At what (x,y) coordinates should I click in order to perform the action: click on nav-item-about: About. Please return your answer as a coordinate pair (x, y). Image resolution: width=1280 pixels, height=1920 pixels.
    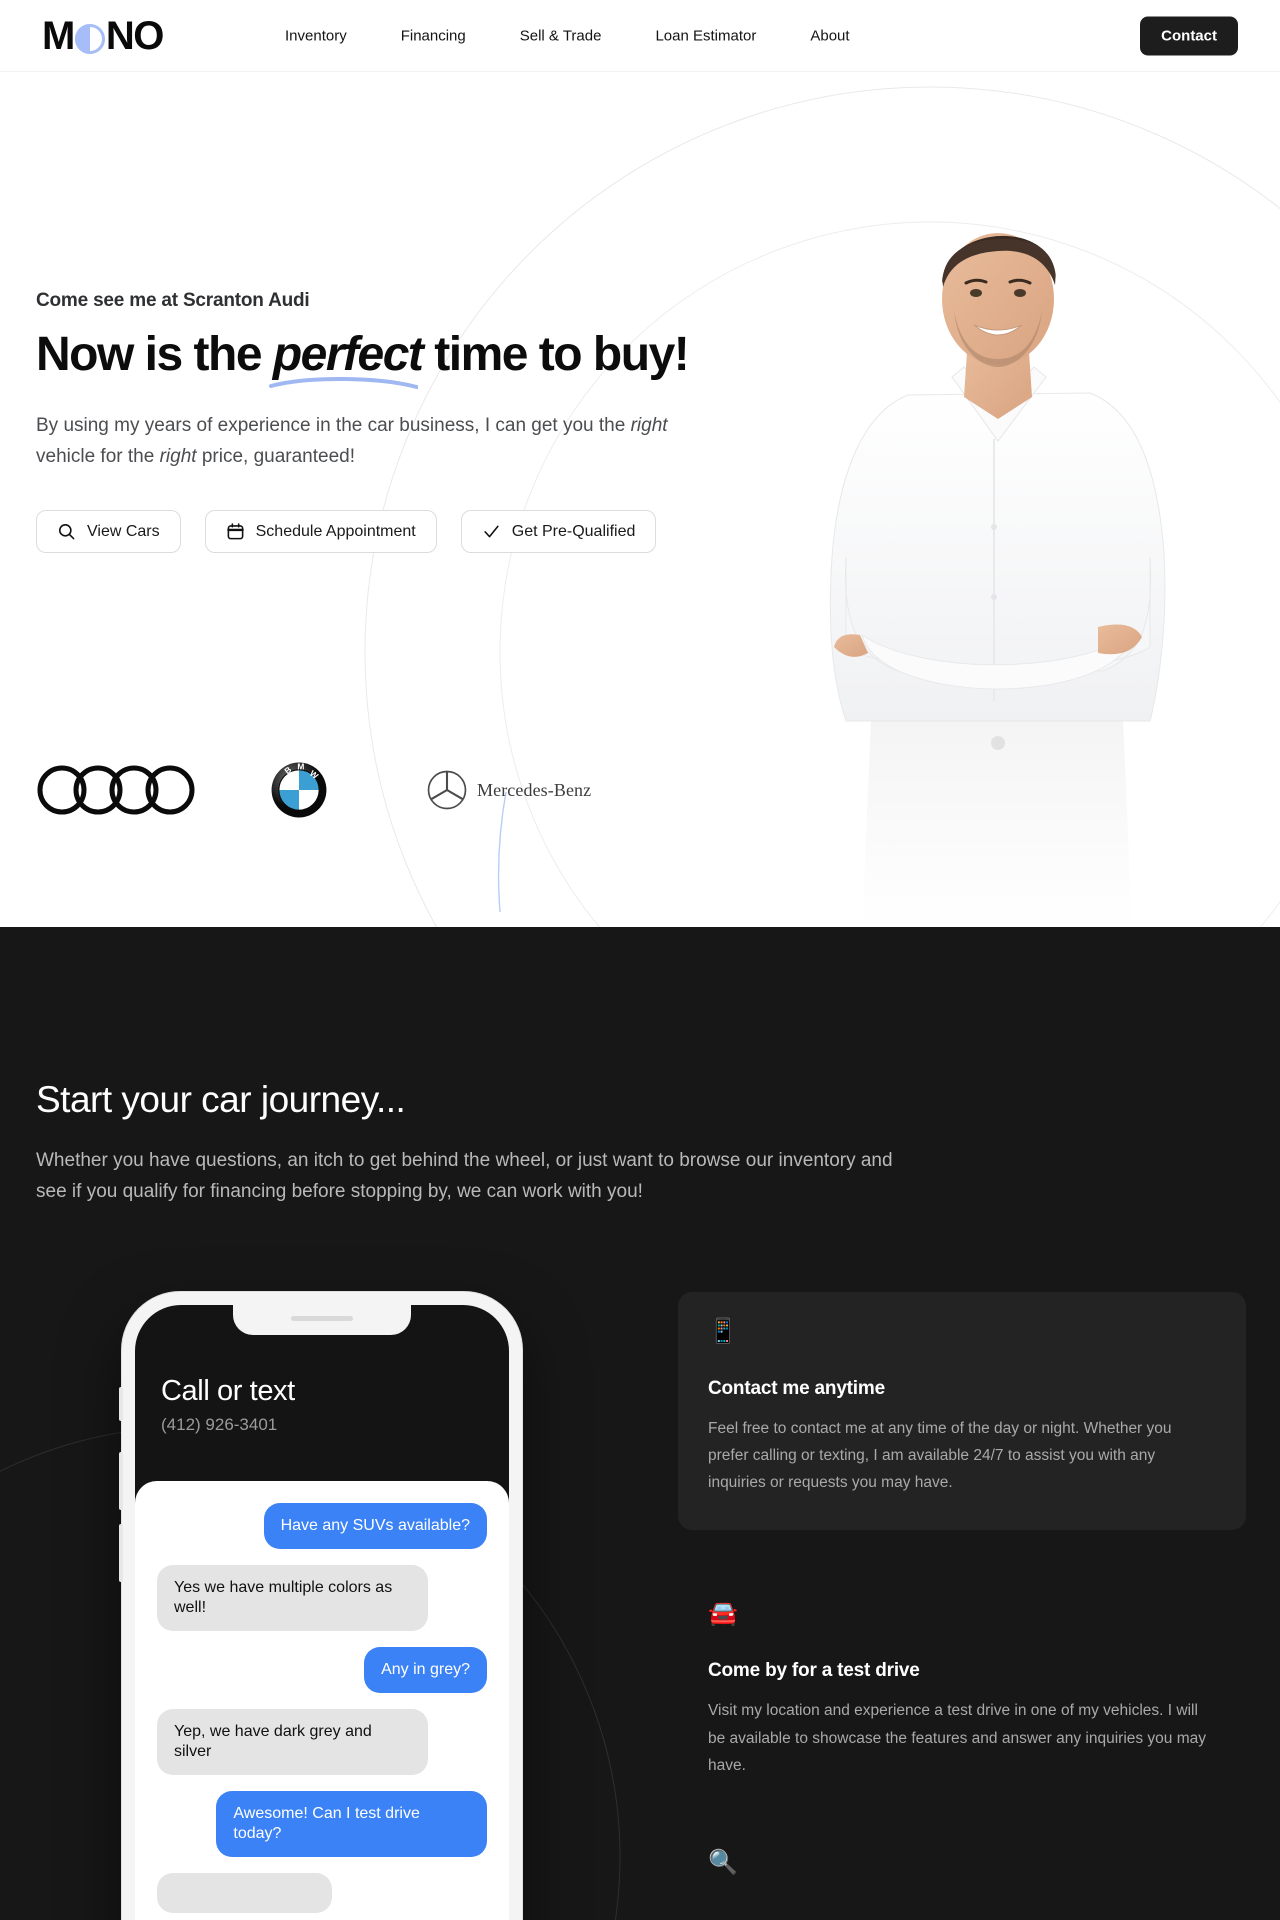
    Looking at the image, I should click on (829, 35).